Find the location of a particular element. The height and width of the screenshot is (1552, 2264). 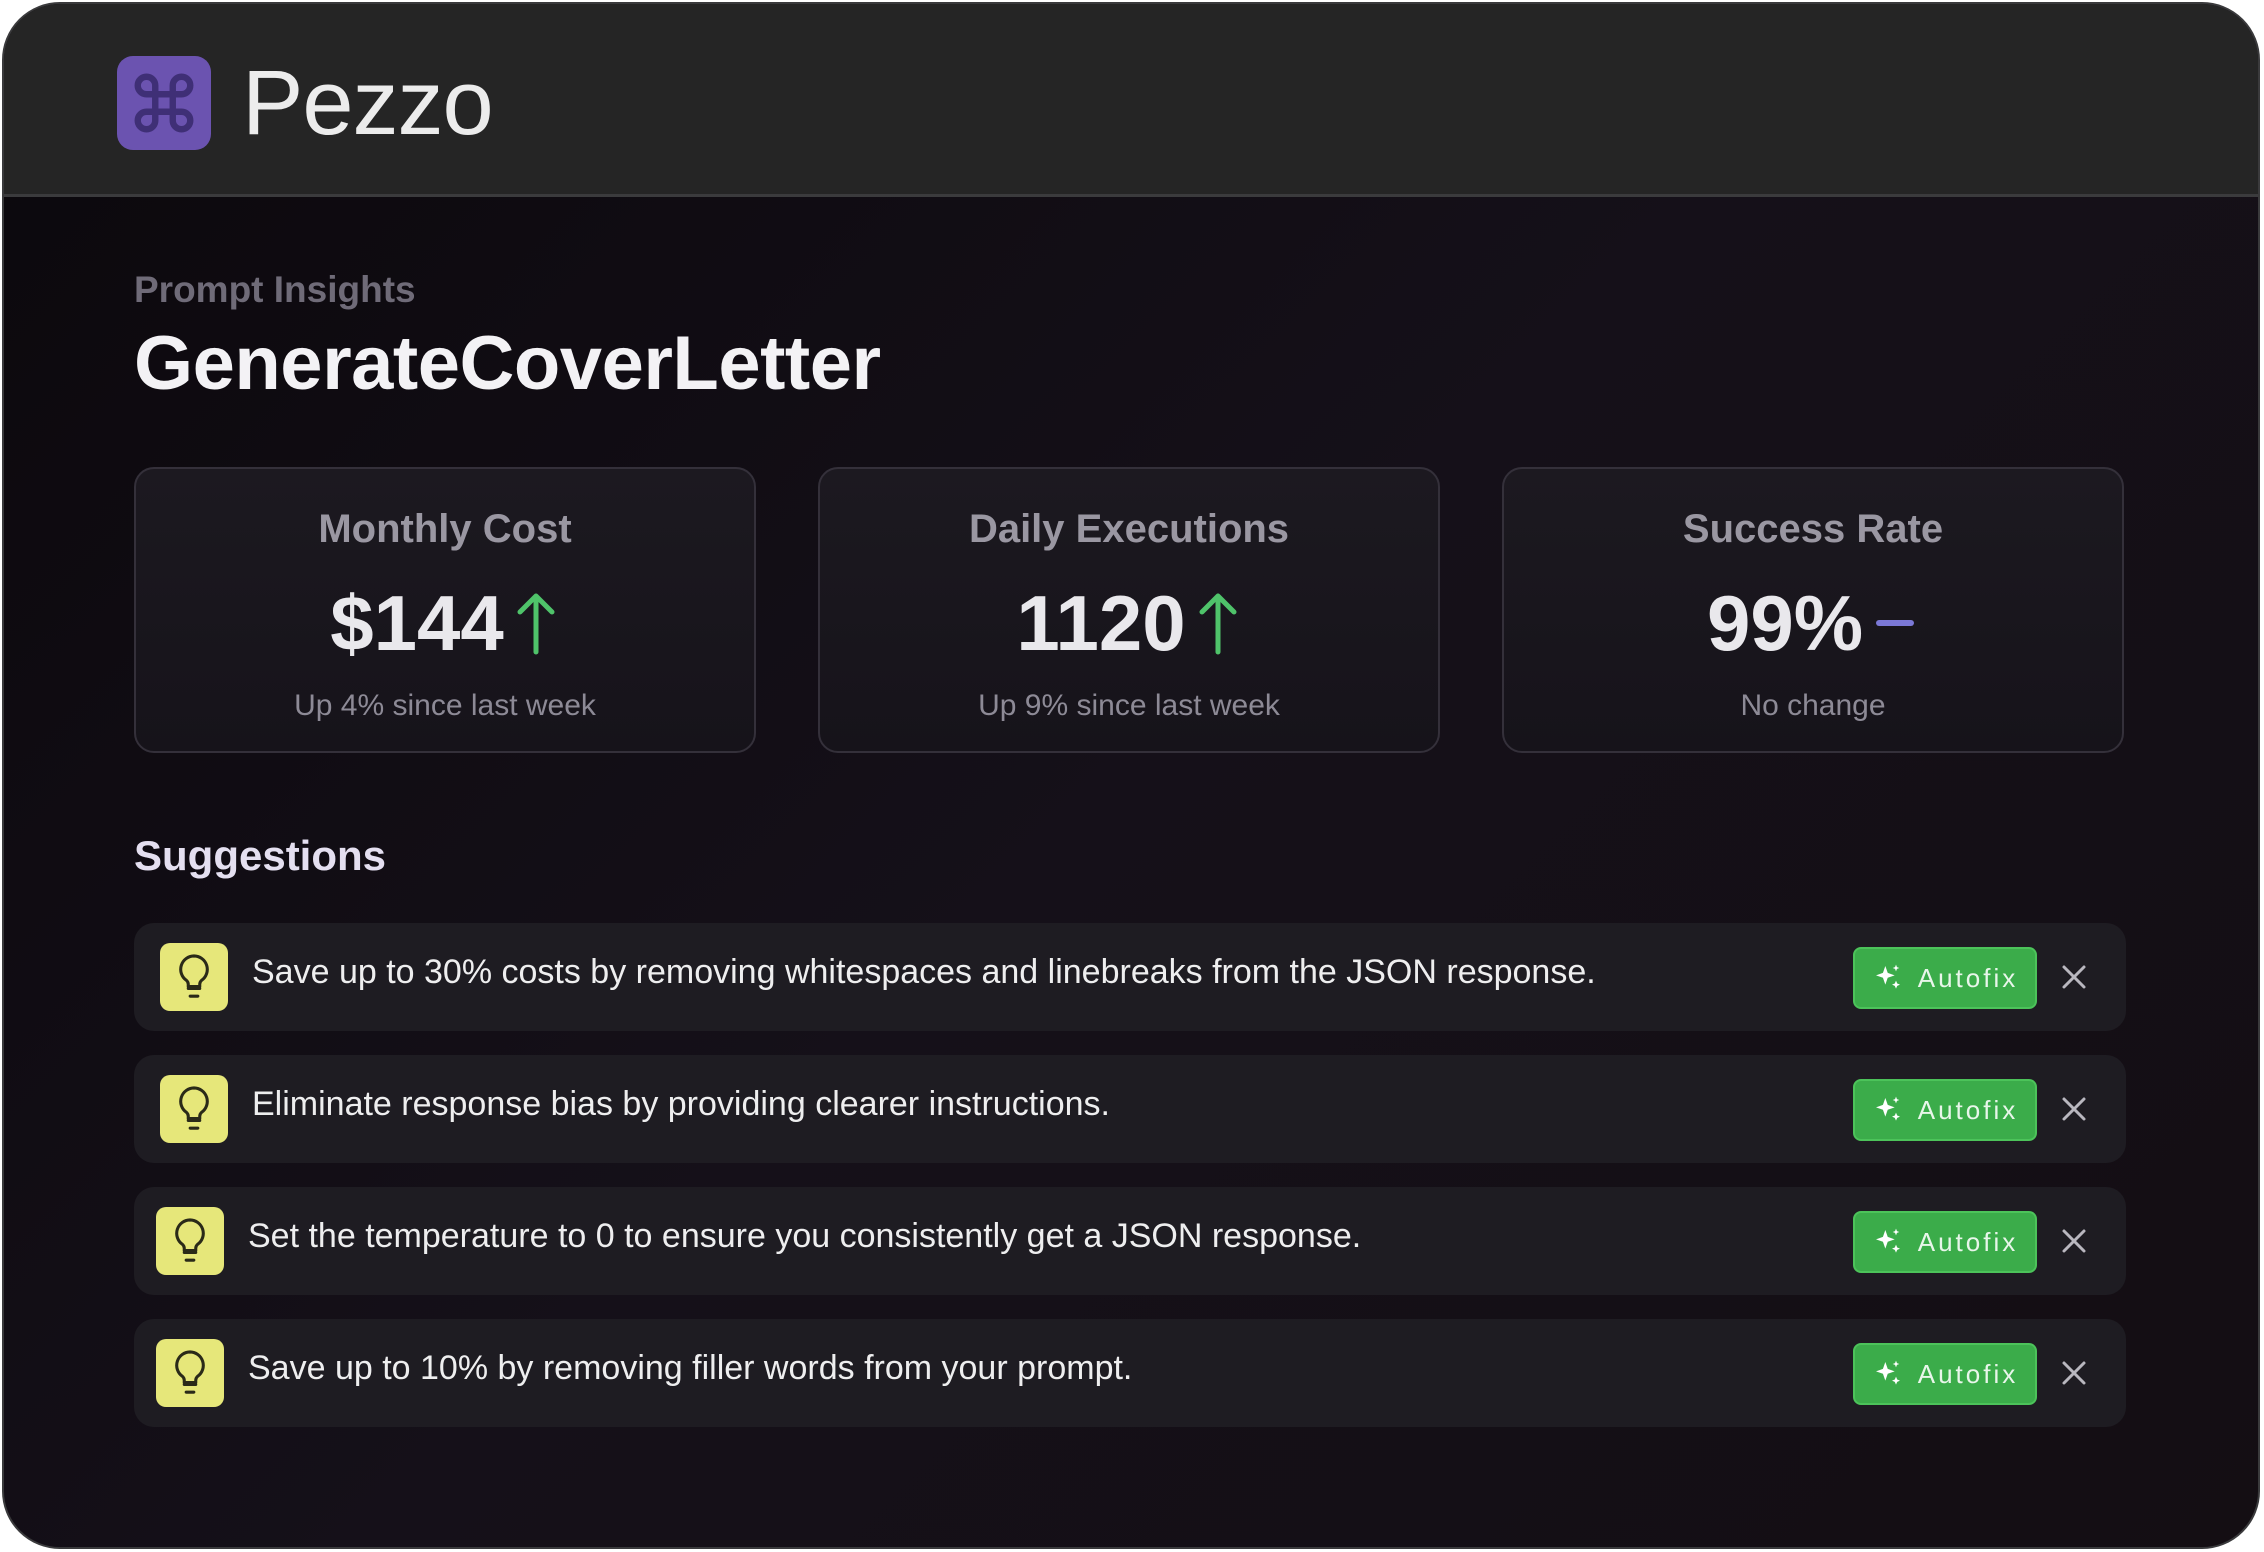

dash-icon is located at coordinates (1895, 623).